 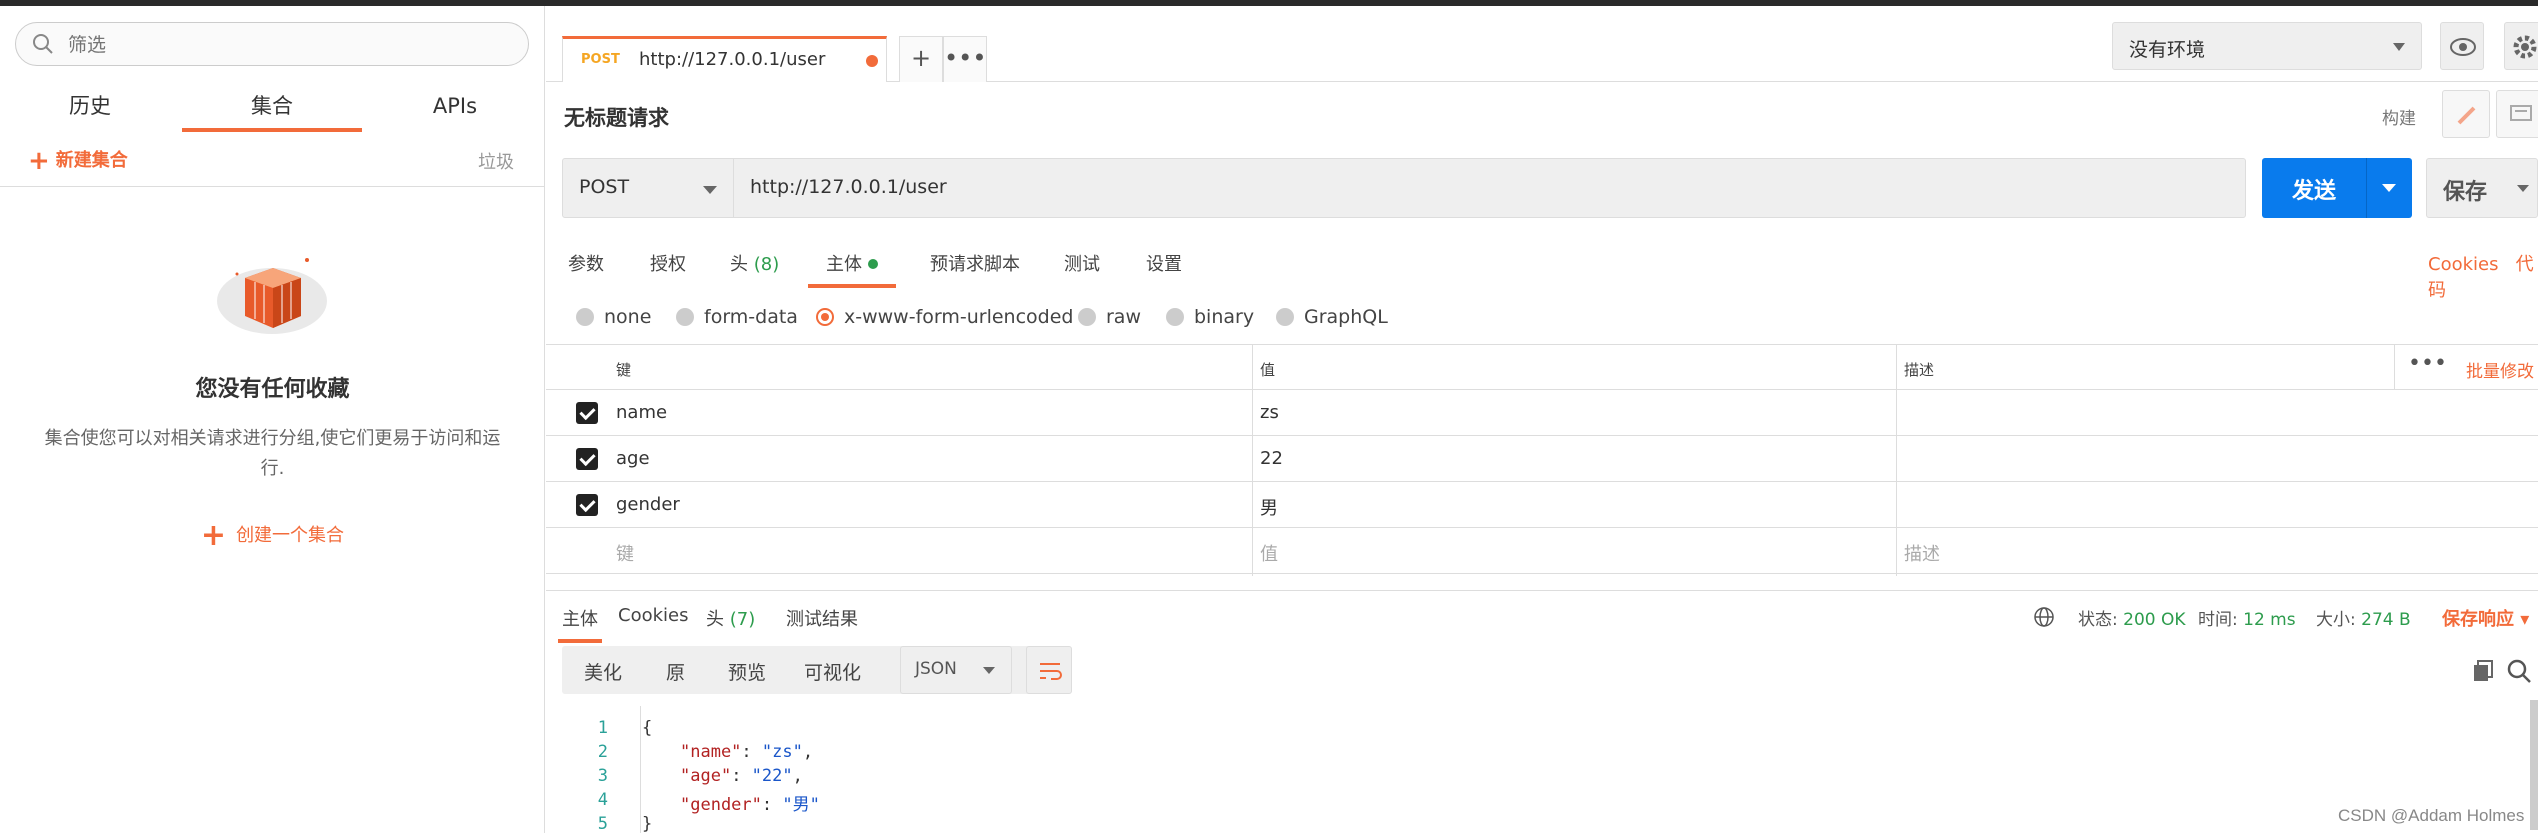 What do you see at coordinates (668, 263) in the screenshot?
I see `tab-auth: 授权` at bounding box center [668, 263].